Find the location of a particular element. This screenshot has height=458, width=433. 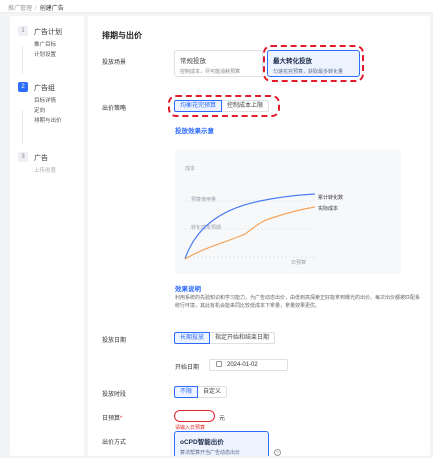

calendar-icon is located at coordinates (219, 364).